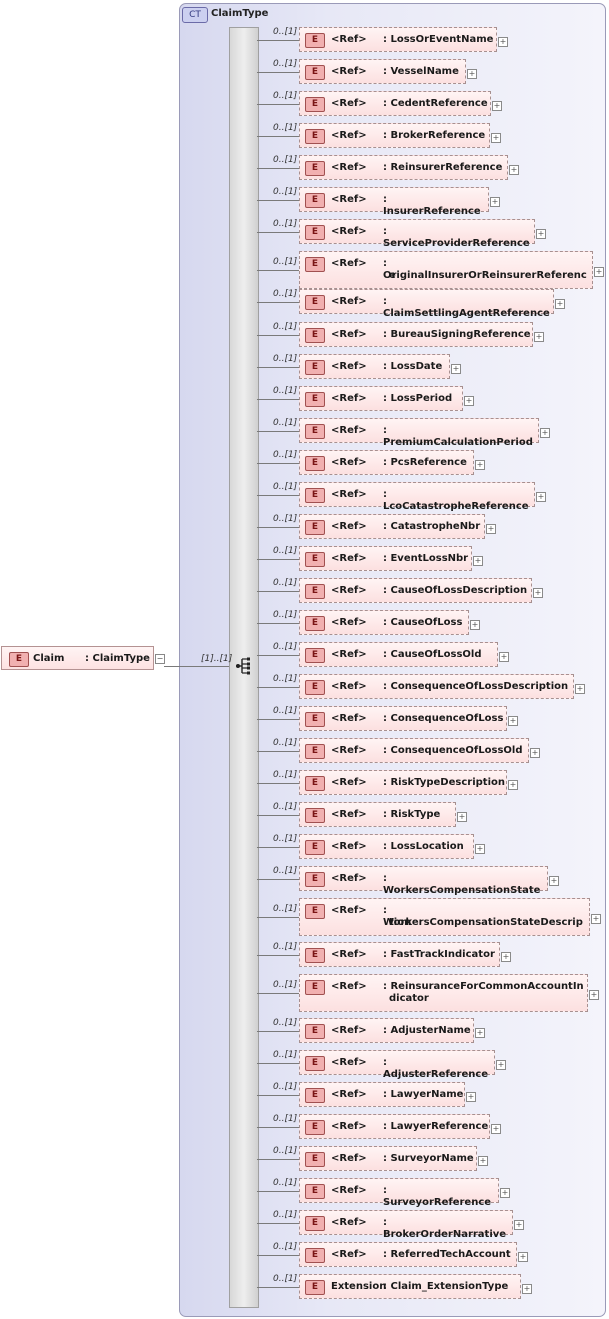 The height and width of the screenshot is (1319, 609). What do you see at coordinates (417, 234) in the screenshot?
I see `element-box: E <Ref>: ServiceProviderReference` at bounding box center [417, 234].